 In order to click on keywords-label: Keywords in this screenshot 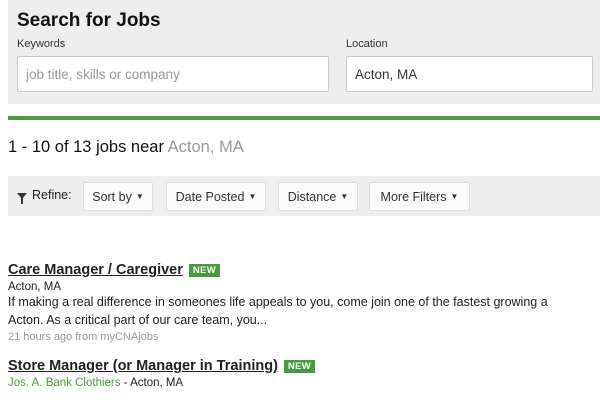, I will do `click(41, 44)`.